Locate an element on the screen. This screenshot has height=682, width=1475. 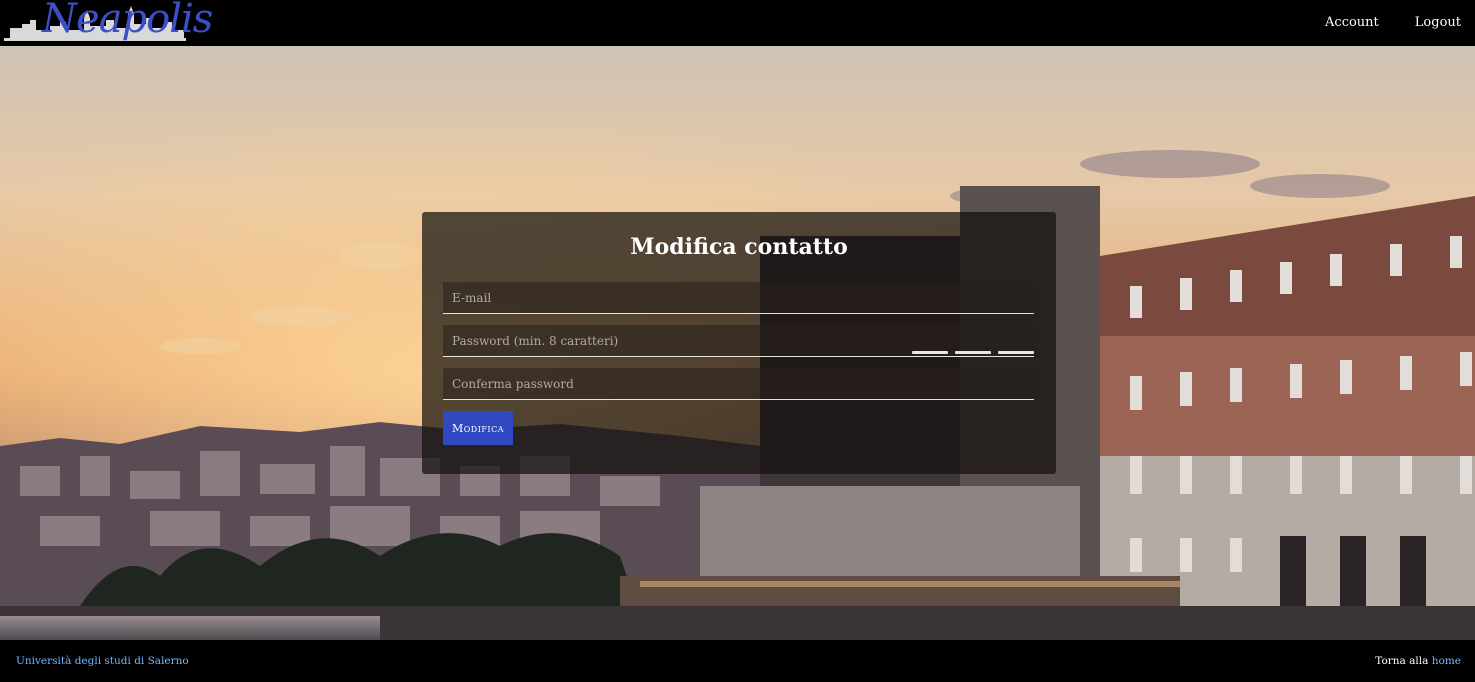
confirm-password-field is located at coordinates (738, 383).